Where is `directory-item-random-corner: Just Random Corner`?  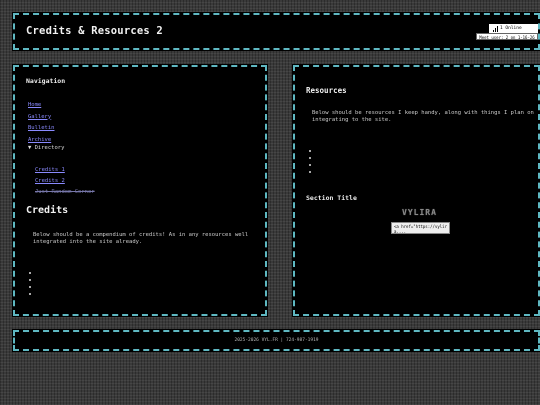 directory-item-random-corner: Just Random Corner is located at coordinates (65, 186).